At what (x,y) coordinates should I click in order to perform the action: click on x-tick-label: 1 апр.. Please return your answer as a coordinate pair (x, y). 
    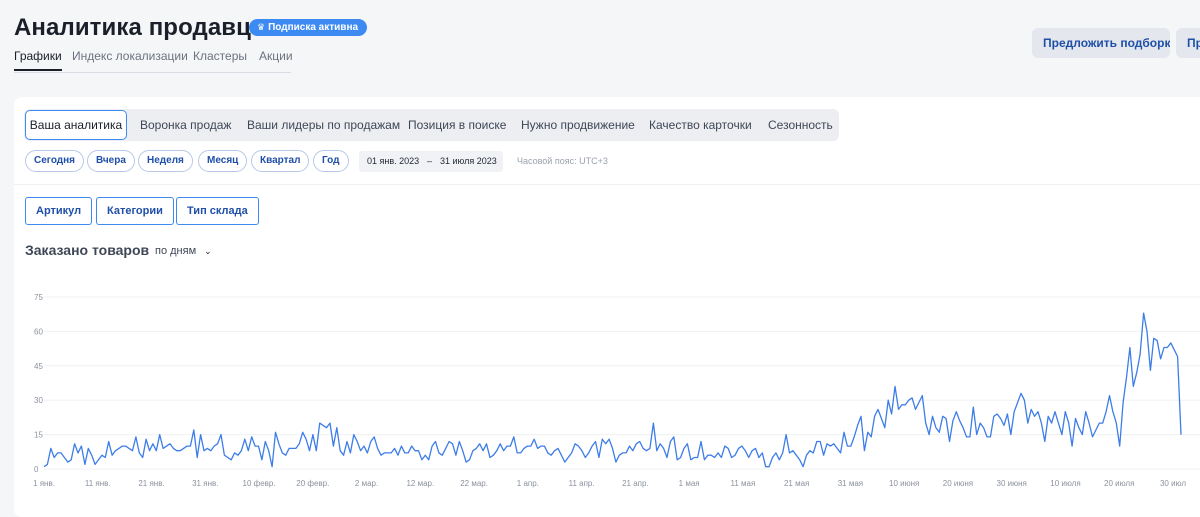
    Looking at the image, I should click on (528, 483).